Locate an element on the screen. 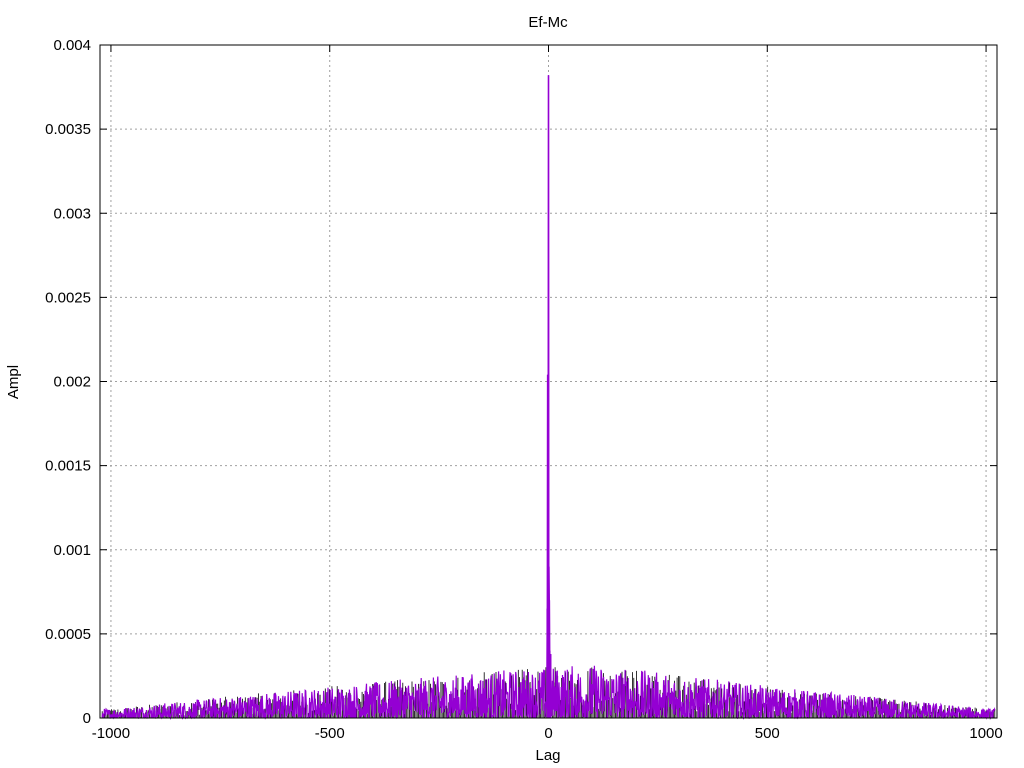 The height and width of the screenshot is (768, 1024). y-axis-label: Ampl is located at coordinates (13, 382).